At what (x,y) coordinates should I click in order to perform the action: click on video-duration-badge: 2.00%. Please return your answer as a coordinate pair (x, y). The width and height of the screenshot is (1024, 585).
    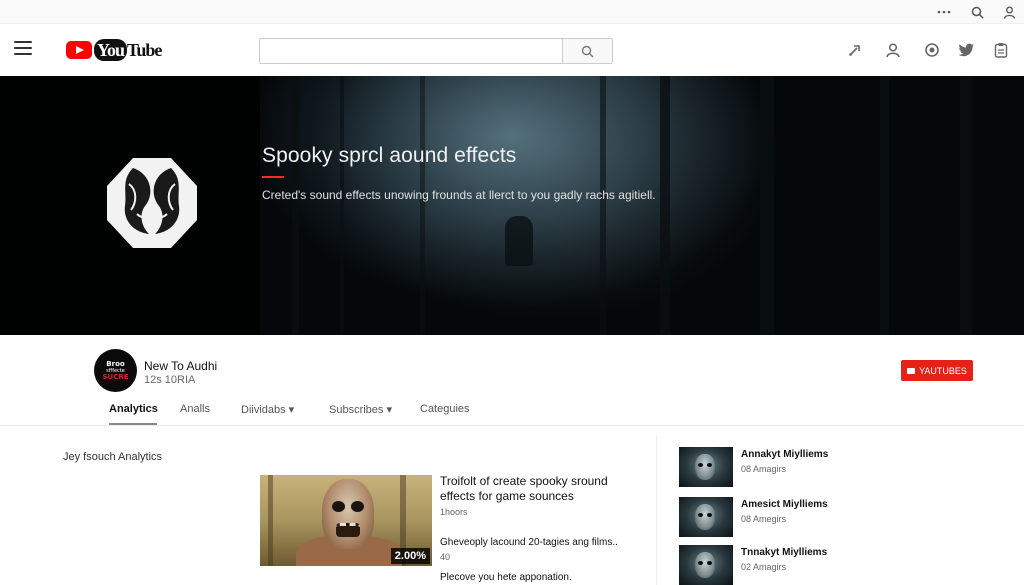
    Looking at the image, I should click on (410, 556).